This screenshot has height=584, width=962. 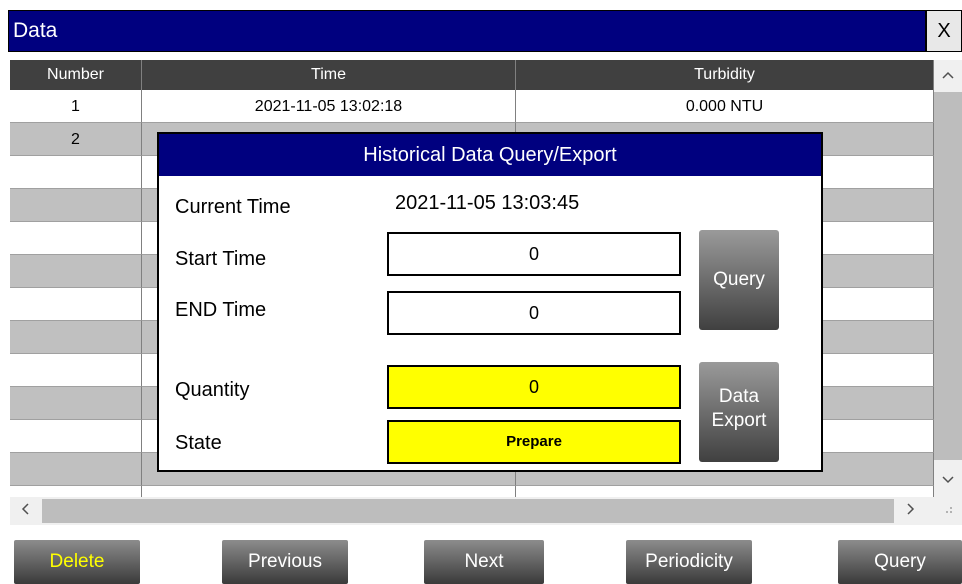 I want to click on start-time-label: Start Time, so click(x=221, y=259).